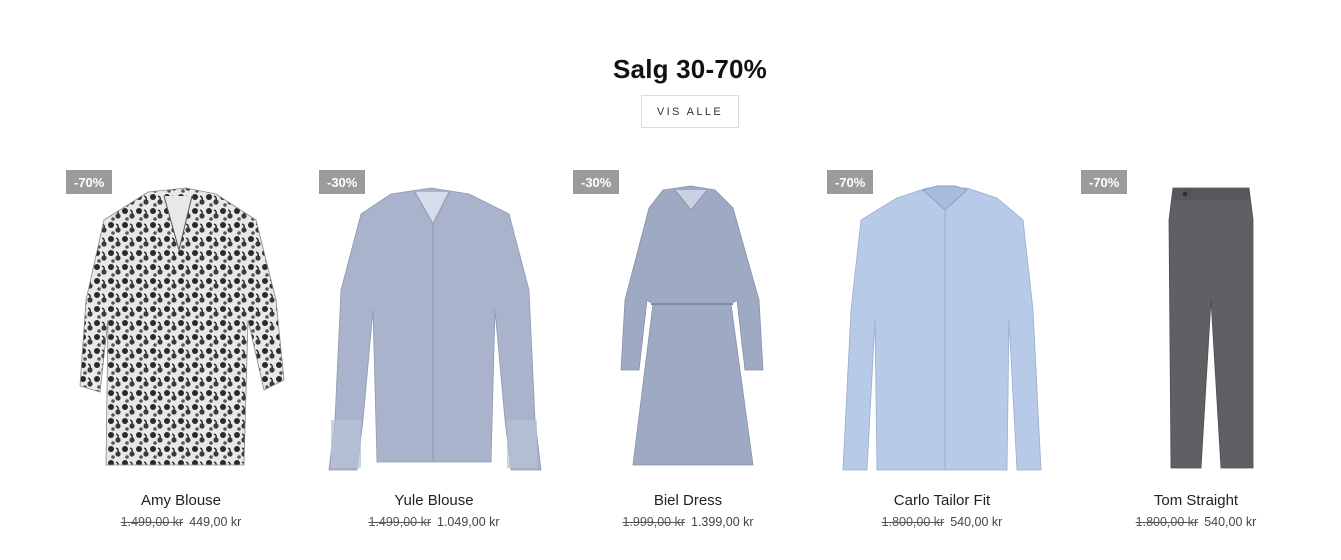 This screenshot has height=560, width=1341. What do you see at coordinates (468, 522) in the screenshot?
I see `sale-price: 1.049,00 kr` at bounding box center [468, 522].